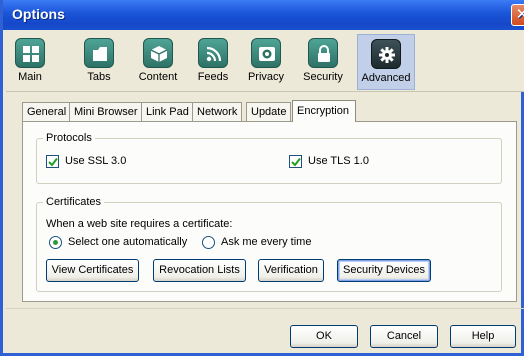  I want to click on revocation-lists-button: Revocation Lists, so click(199, 270).